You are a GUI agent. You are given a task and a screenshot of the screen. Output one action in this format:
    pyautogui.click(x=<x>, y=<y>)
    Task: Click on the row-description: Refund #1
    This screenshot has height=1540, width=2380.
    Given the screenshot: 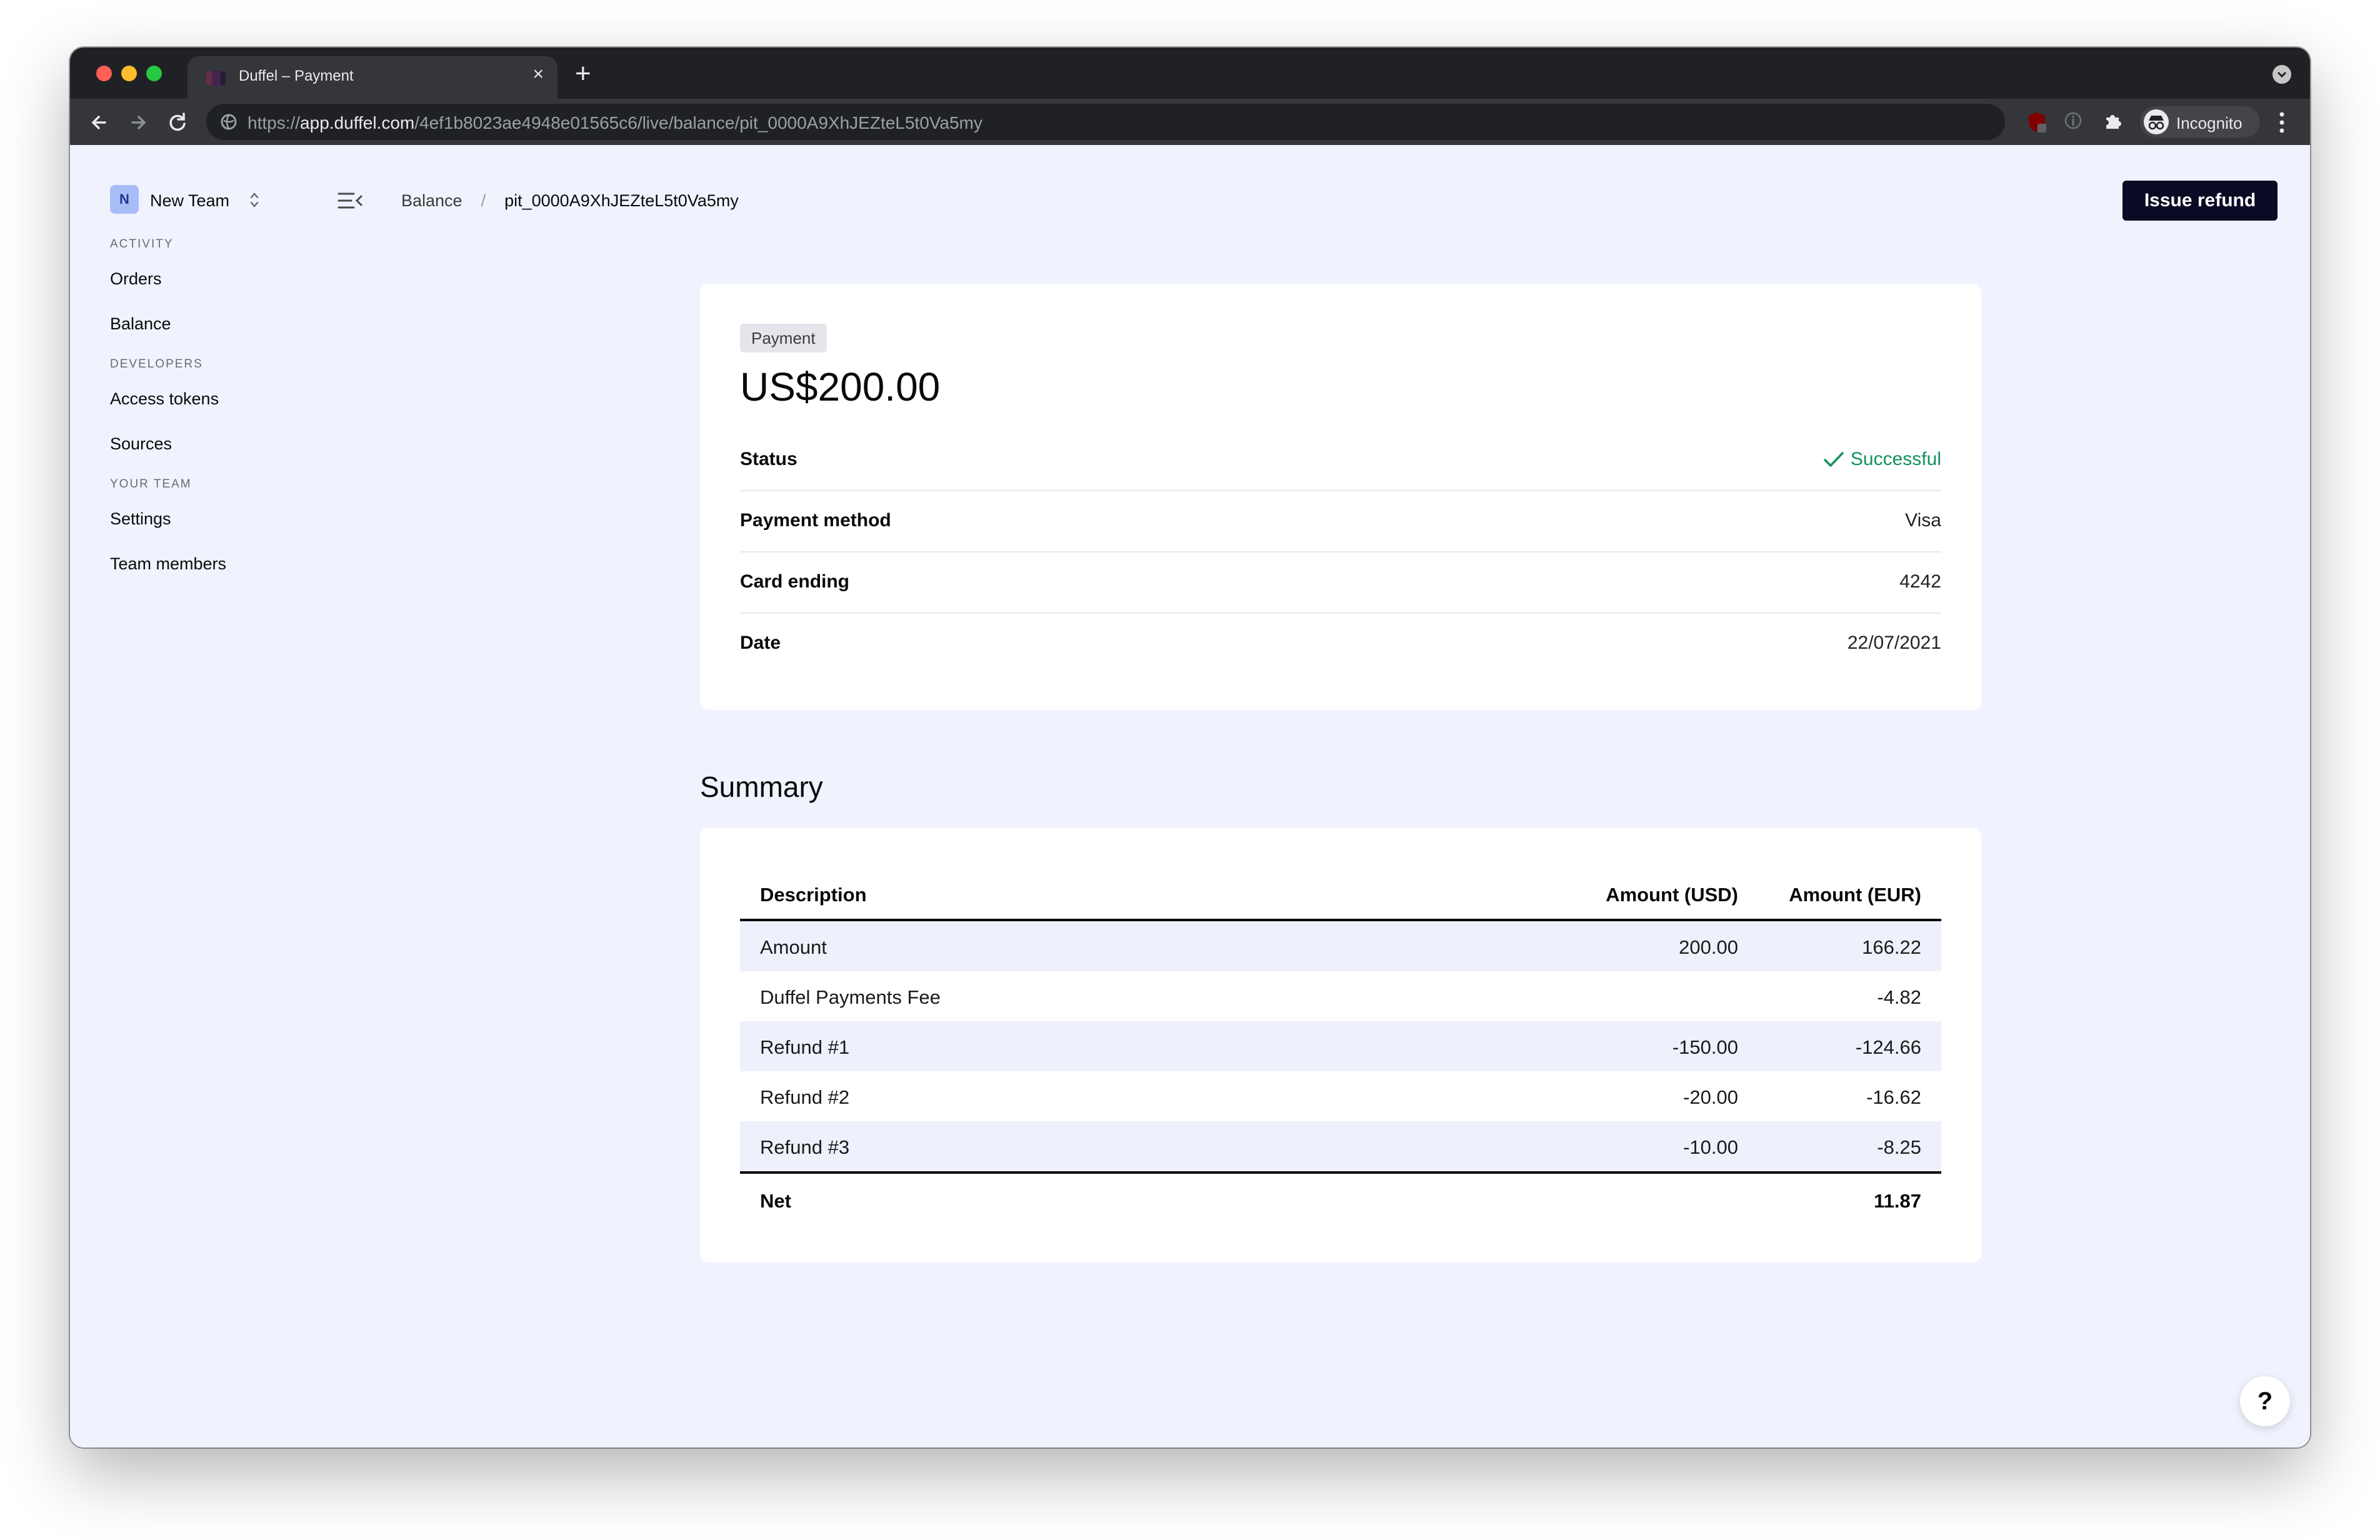 What is the action you would take?
    pyautogui.click(x=805, y=1047)
    